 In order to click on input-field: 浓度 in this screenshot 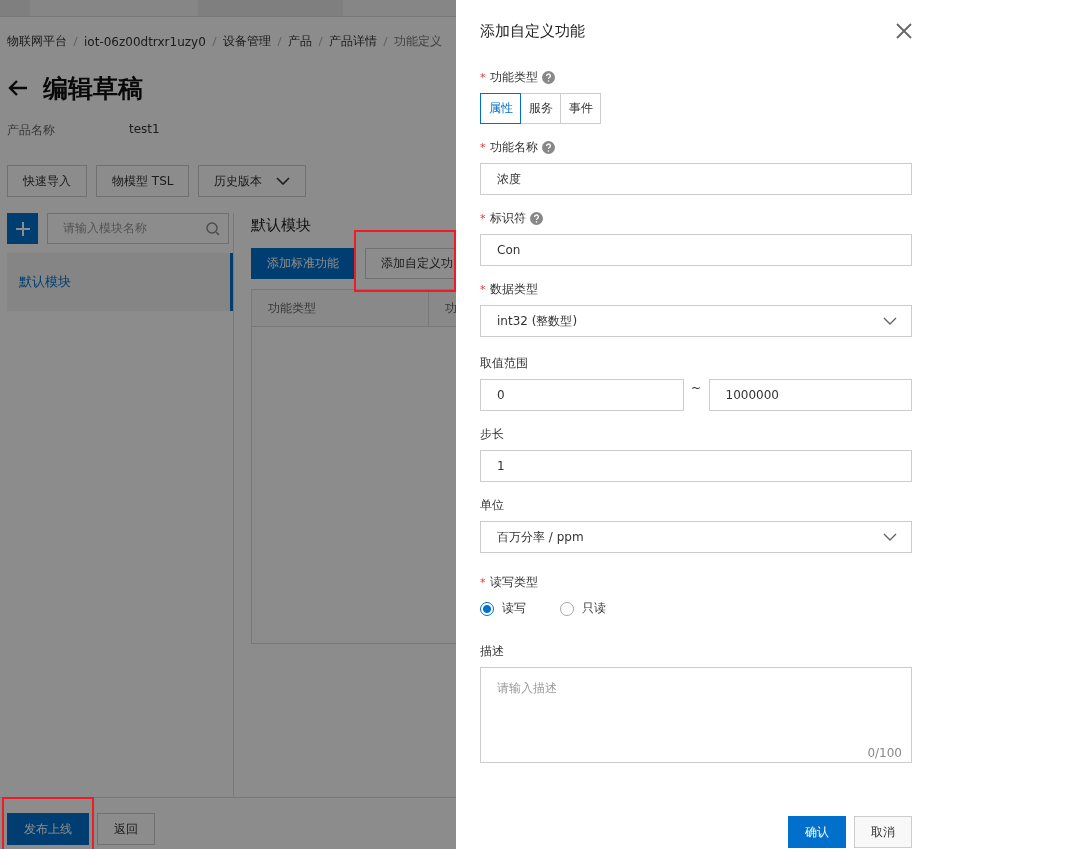, I will do `click(696, 179)`.